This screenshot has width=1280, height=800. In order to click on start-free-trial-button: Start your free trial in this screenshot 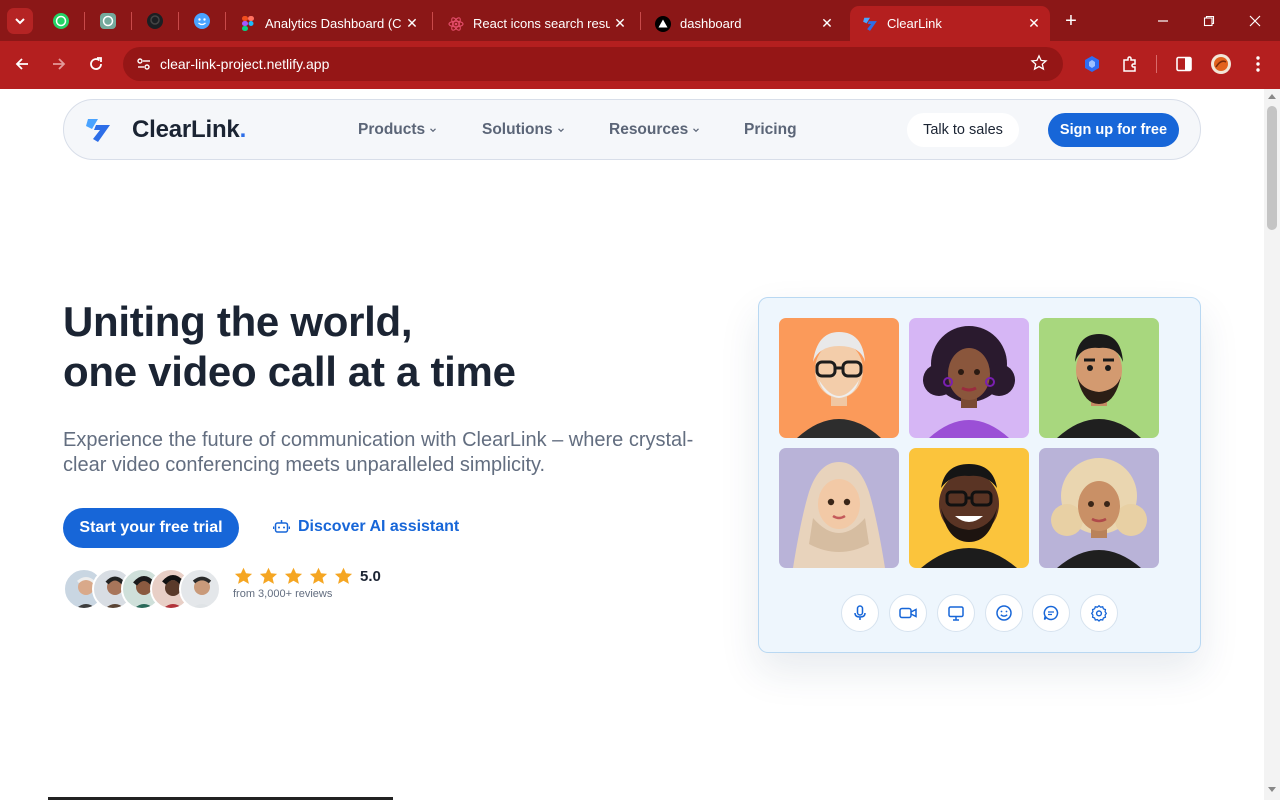, I will do `click(151, 528)`.